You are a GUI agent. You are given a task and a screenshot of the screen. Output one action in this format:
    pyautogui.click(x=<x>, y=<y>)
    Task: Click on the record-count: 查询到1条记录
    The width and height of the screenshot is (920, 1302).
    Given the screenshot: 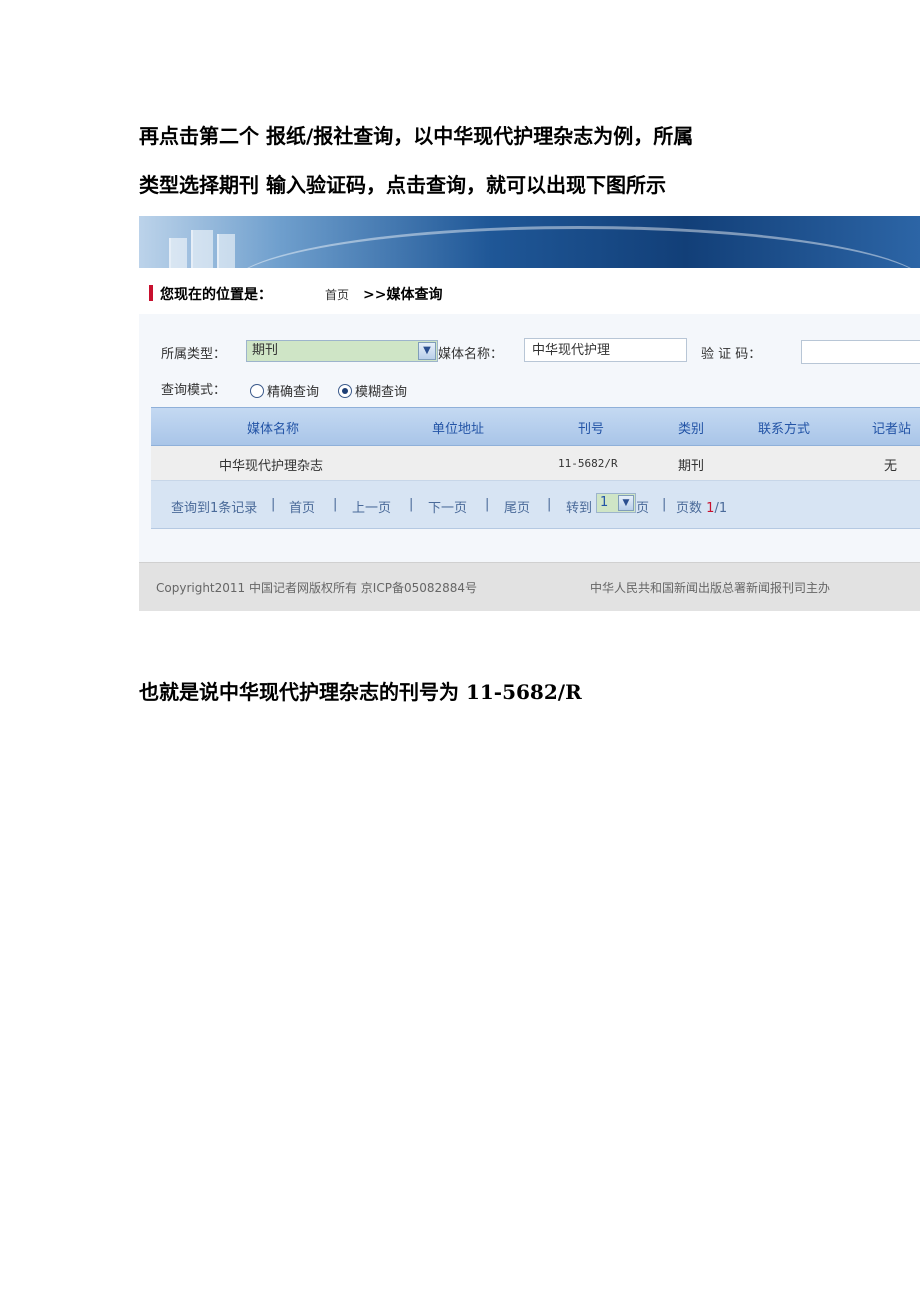 What is the action you would take?
    pyautogui.click(x=214, y=508)
    